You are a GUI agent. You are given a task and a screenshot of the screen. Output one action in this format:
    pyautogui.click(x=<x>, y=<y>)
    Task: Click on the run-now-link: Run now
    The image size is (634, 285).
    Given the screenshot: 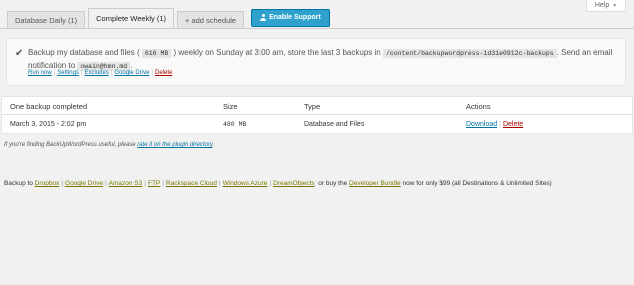 What is the action you would take?
    pyautogui.click(x=40, y=73)
    